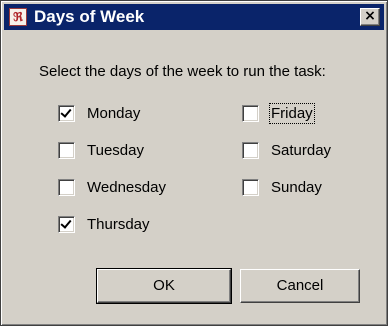 Image resolution: width=391 pixels, height=329 pixels. Describe the element at coordinates (250, 150) in the screenshot. I see `checkbox-box-saturday` at that location.